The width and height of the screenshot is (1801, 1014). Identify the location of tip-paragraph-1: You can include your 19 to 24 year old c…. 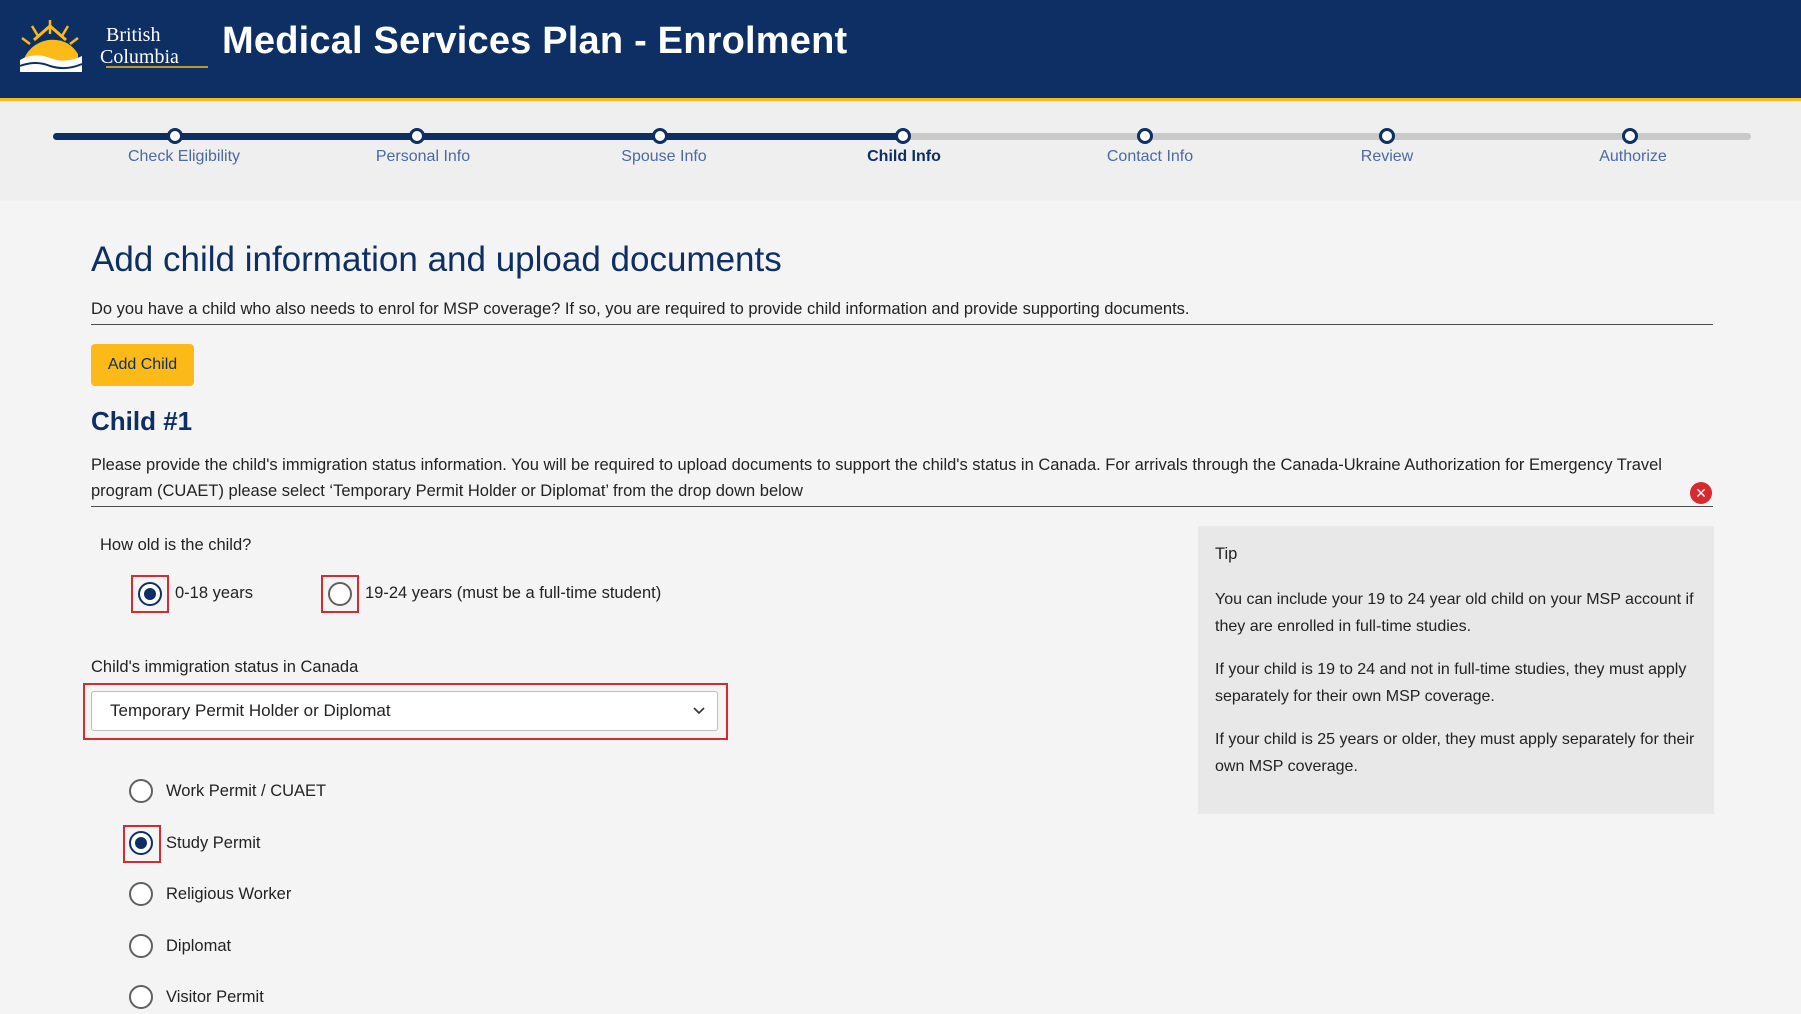
(1454, 613).